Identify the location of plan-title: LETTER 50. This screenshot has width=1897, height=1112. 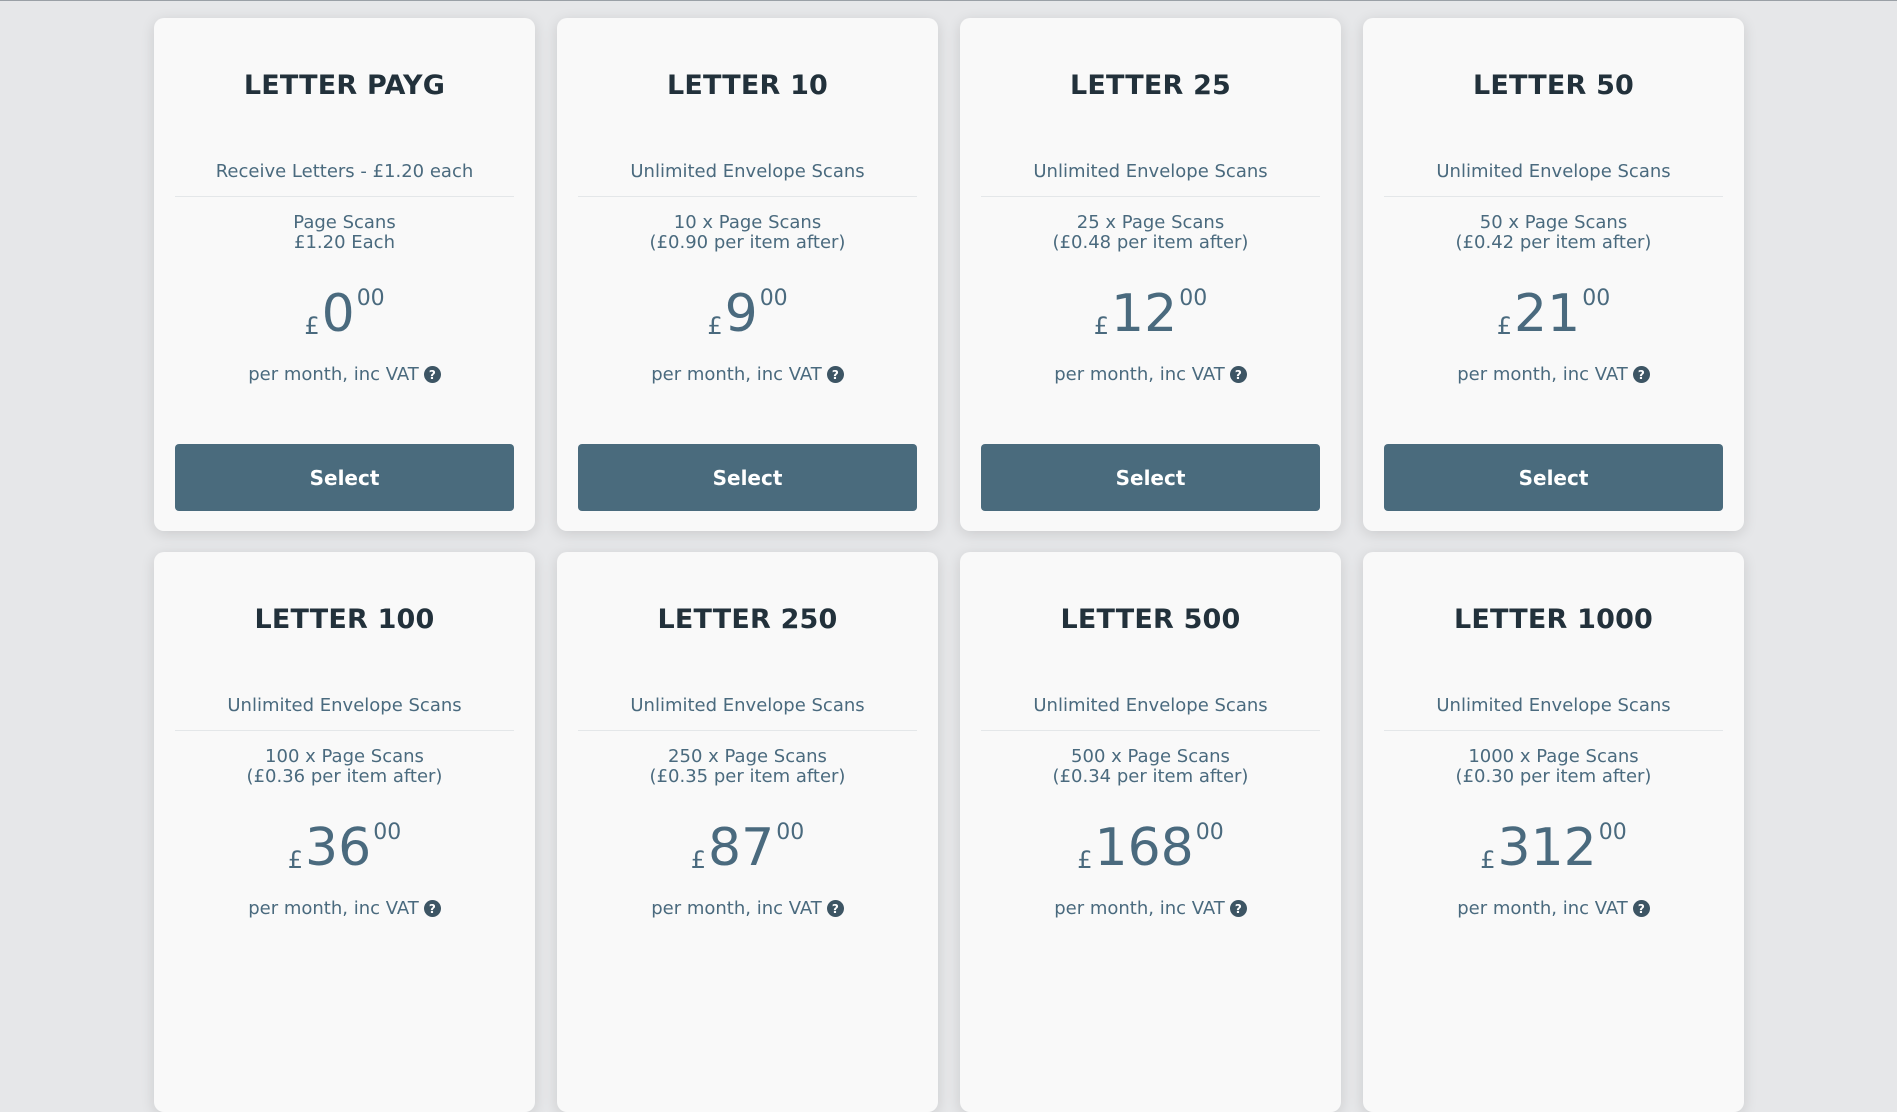
(1553, 85).